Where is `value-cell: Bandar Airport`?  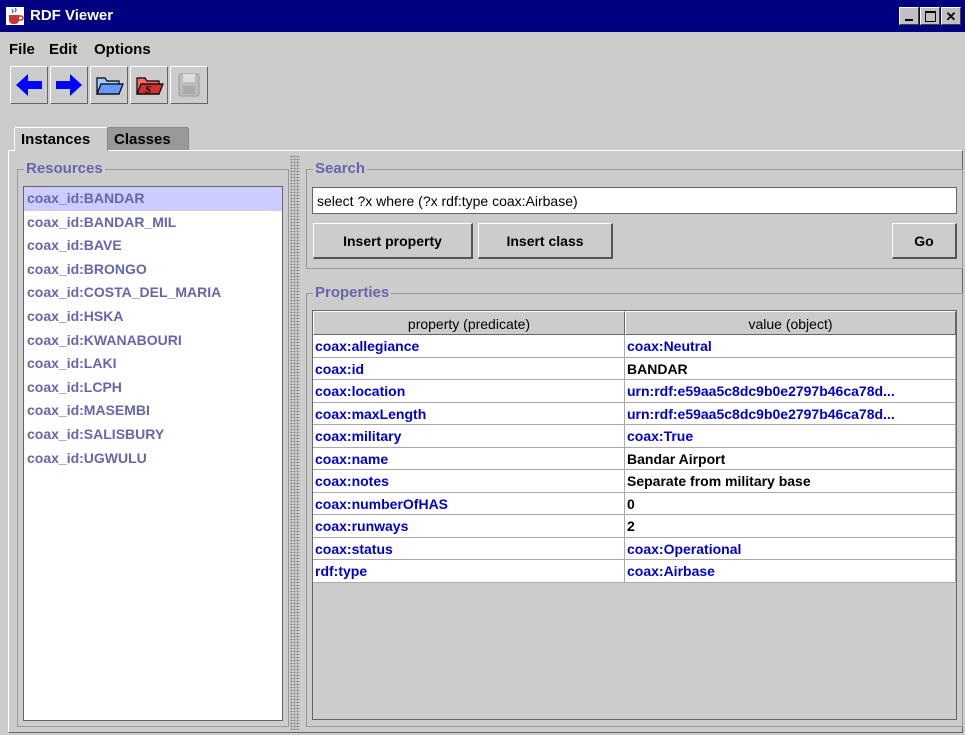
value-cell: Bandar Airport is located at coordinates (790, 458).